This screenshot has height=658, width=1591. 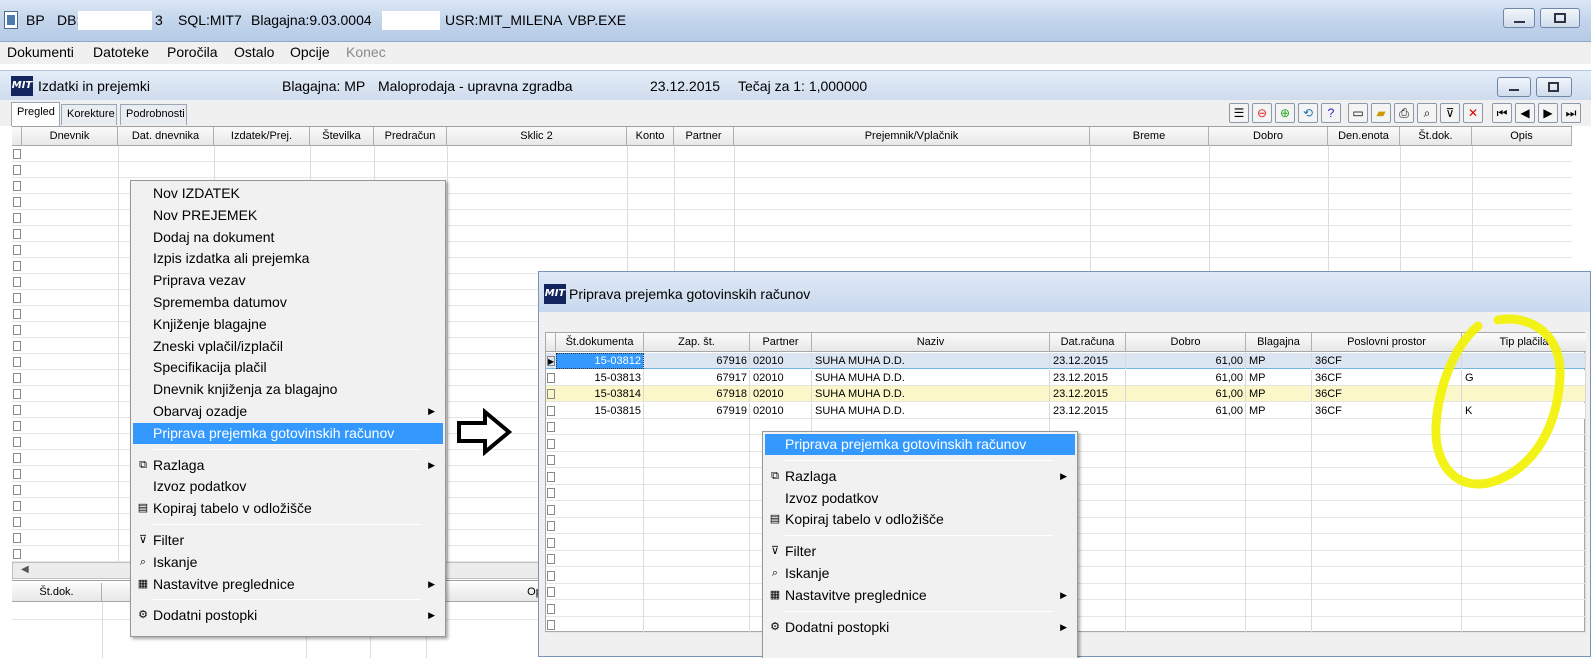 I want to click on cell-zap-st: 67917, so click(x=697, y=377).